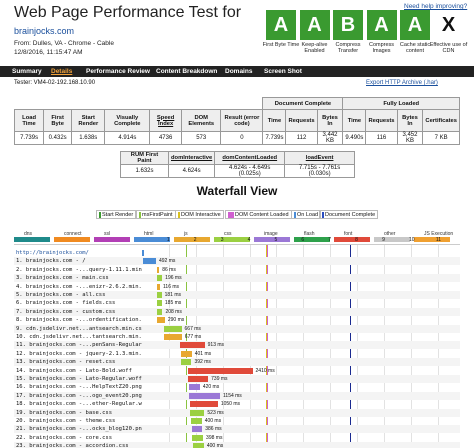  What do you see at coordinates (186, 71) in the screenshot?
I see `tab-content-breakdown: Content Breakdown` at bounding box center [186, 71].